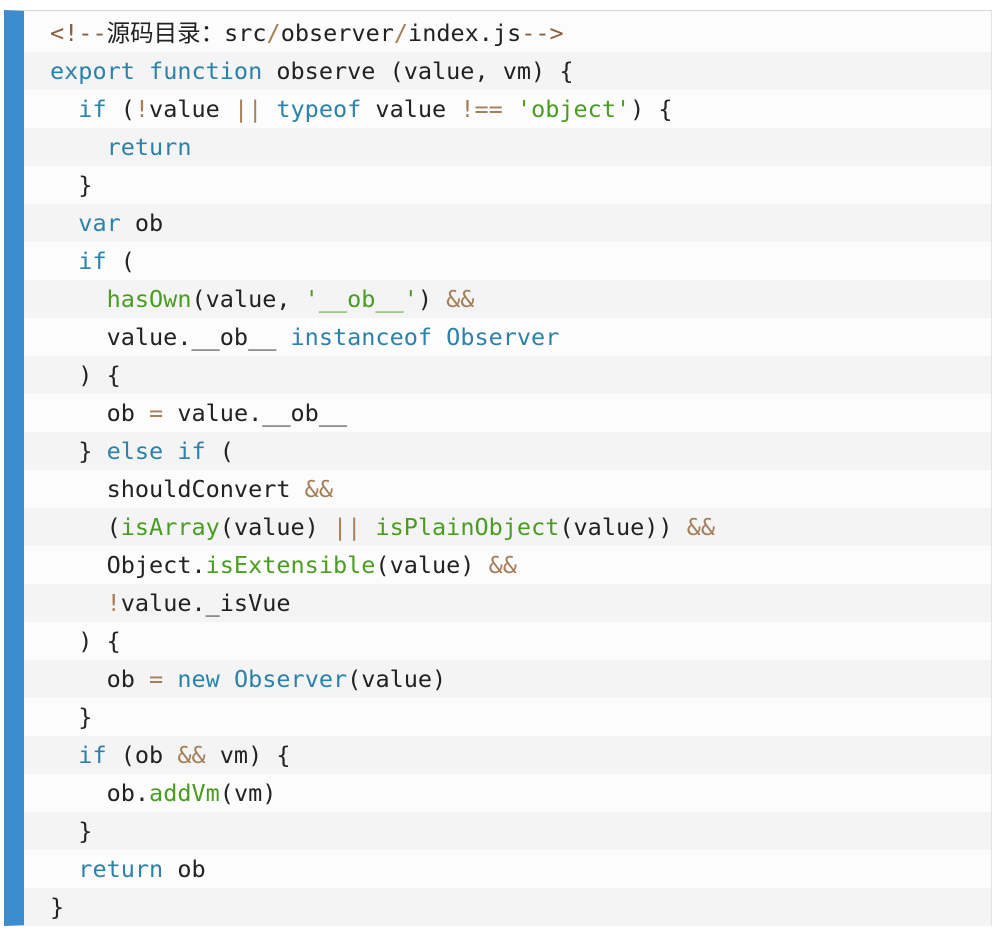 The width and height of the screenshot is (1002, 934). Describe the element at coordinates (184, 793) in the screenshot. I see `token-function-name: addVm` at that location.